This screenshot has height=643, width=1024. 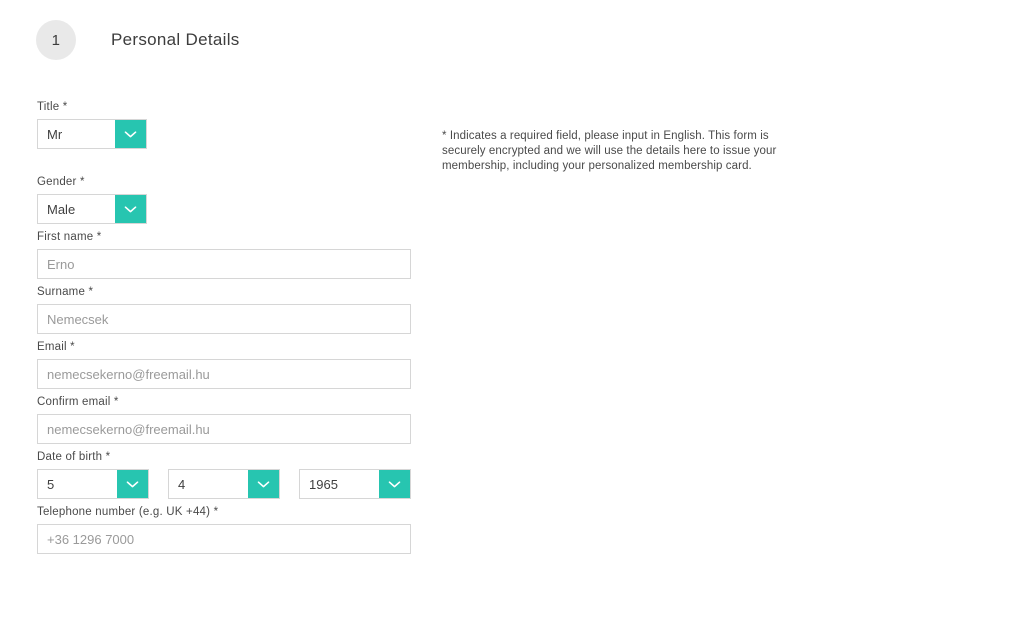 I want to click on field-title: Title * Mr, so click(x=224, y=124).